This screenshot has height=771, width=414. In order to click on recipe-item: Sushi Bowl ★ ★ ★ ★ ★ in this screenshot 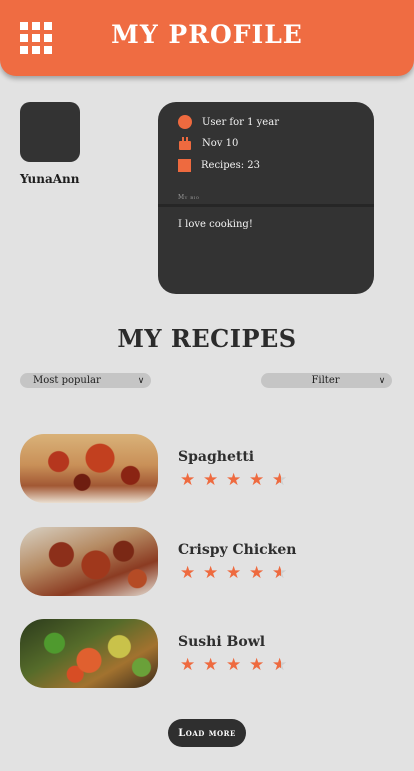, I will do `click(207, 654)`.